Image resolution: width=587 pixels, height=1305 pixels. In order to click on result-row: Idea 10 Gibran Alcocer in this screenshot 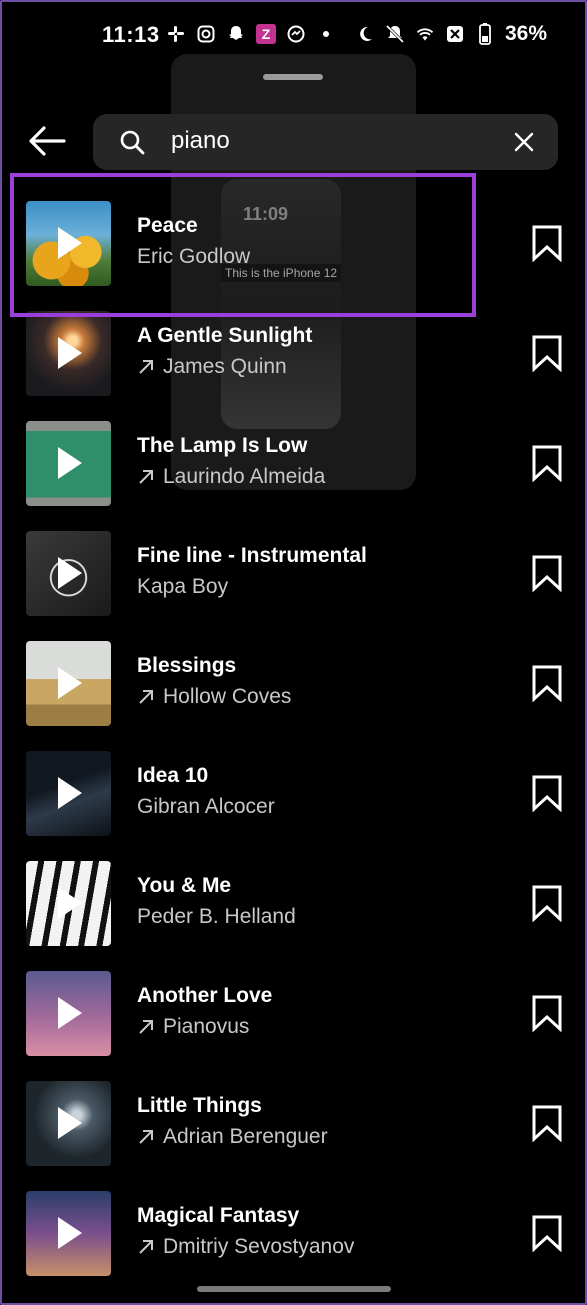, I will do `click(293, 795)`.